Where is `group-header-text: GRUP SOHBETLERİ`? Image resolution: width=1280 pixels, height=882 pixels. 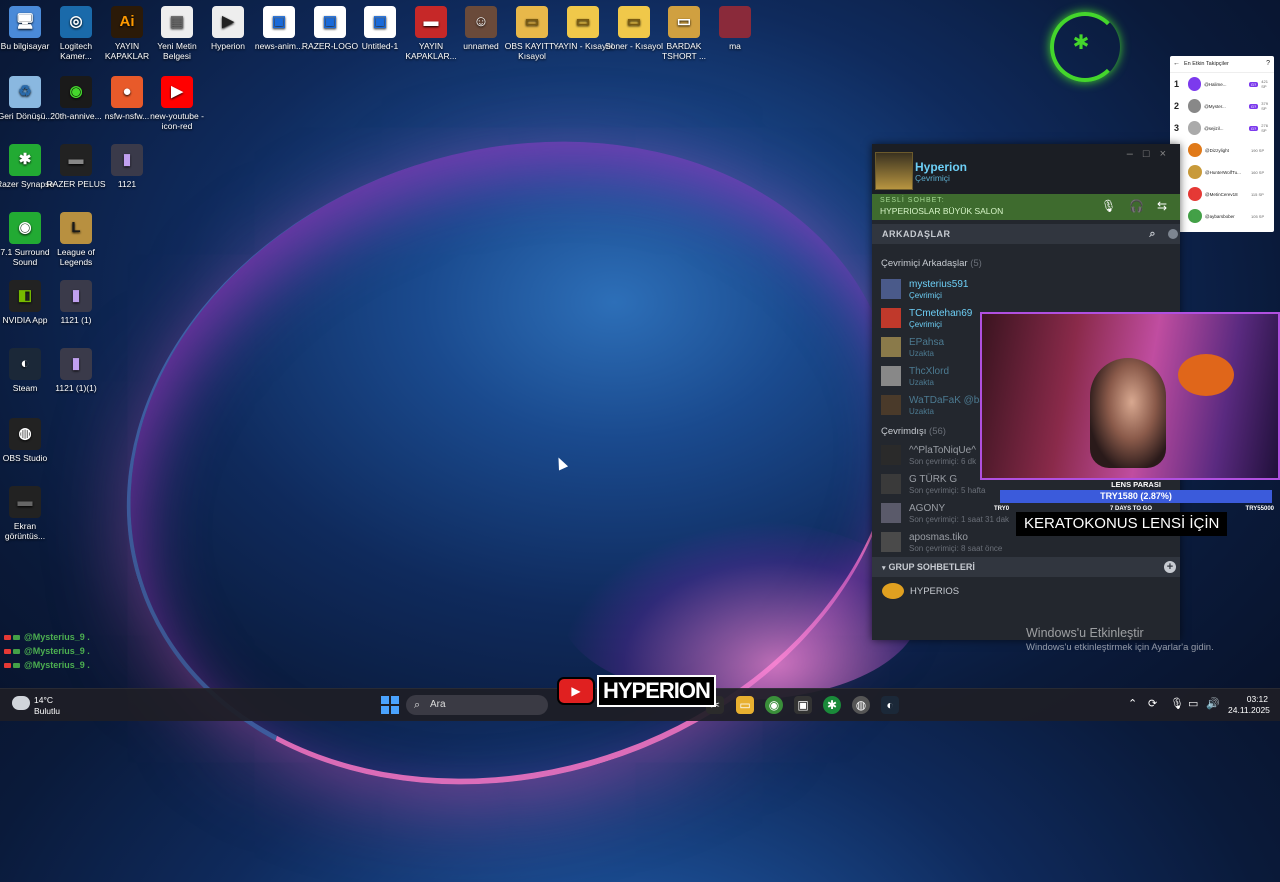 group-header-text: GRUP SOHBETLERİ is located at coordinates (931, 567).